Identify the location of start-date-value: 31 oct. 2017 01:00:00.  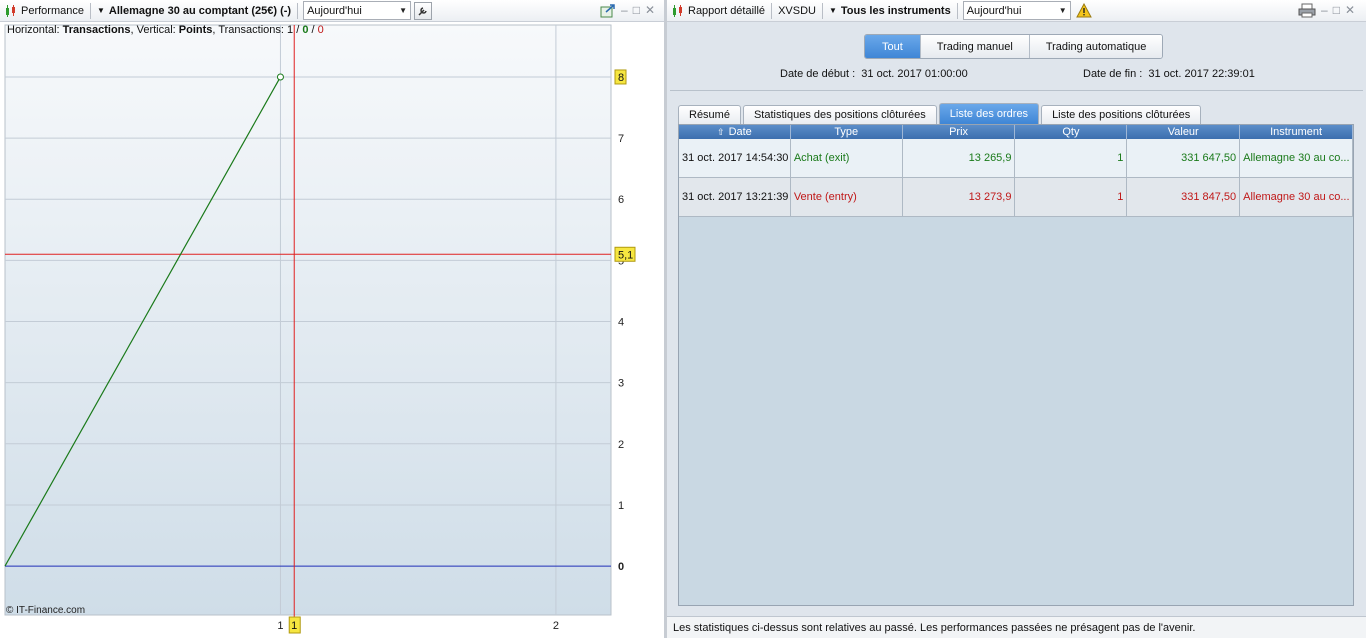
(914, 74).